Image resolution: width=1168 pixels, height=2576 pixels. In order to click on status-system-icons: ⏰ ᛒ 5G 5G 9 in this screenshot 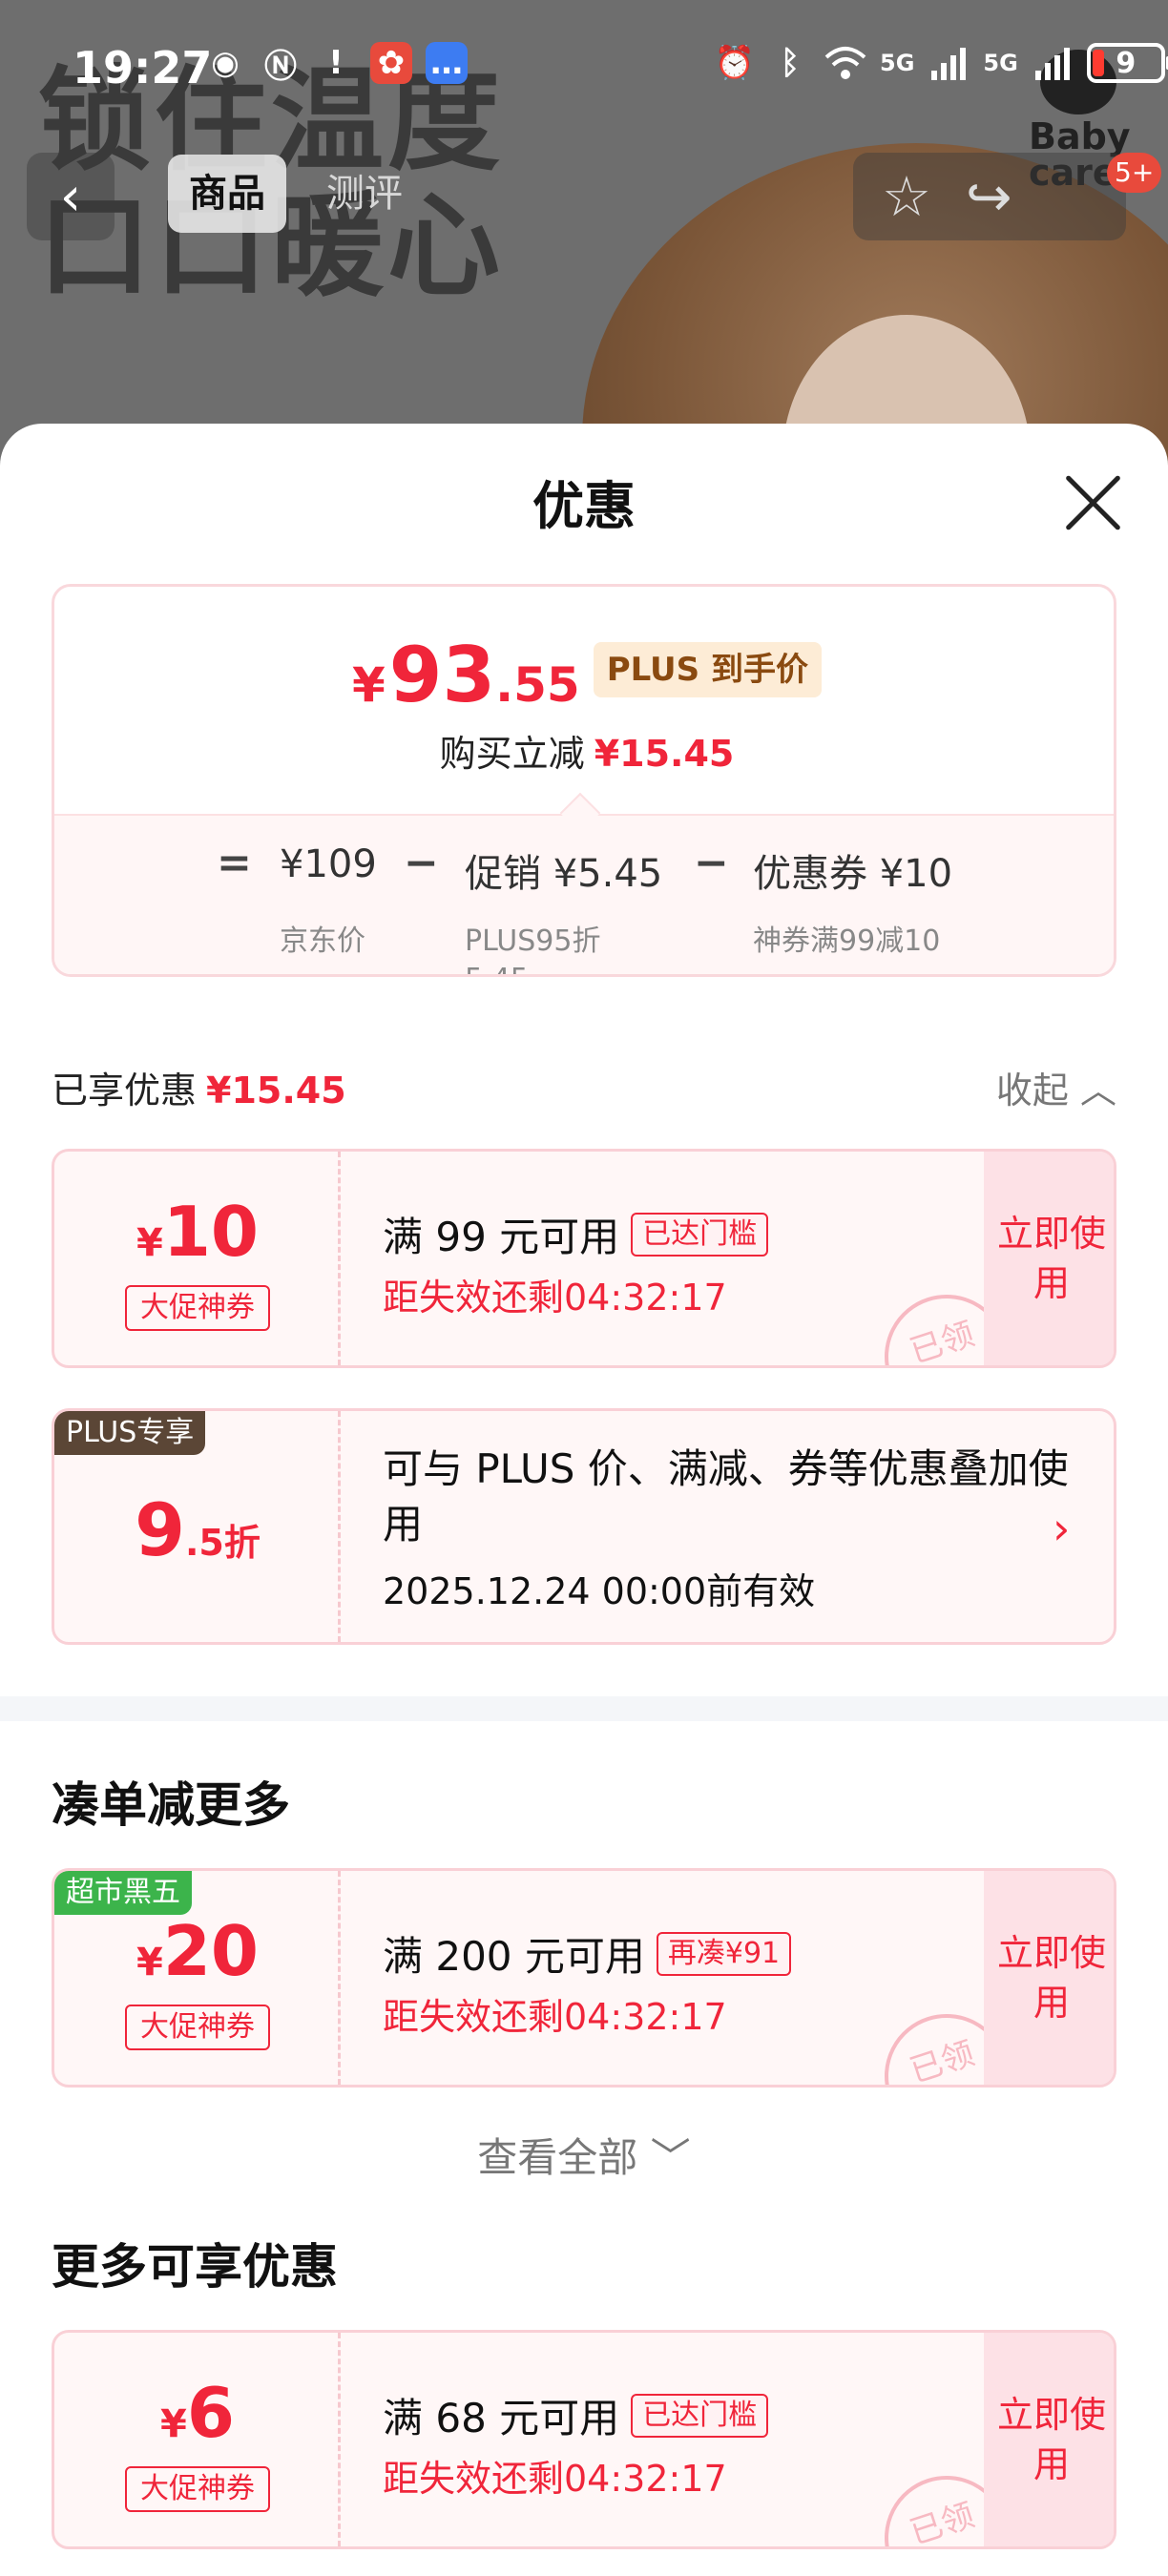, I will do `click(941, 63)`.